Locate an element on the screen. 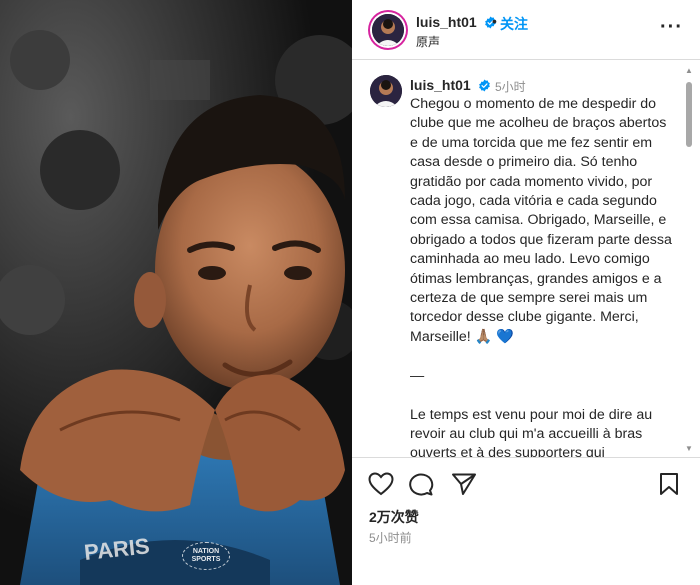 The image size is (700, 585). post-actions: 2万次赞 5小时前 is located at coordinates (526, 521).